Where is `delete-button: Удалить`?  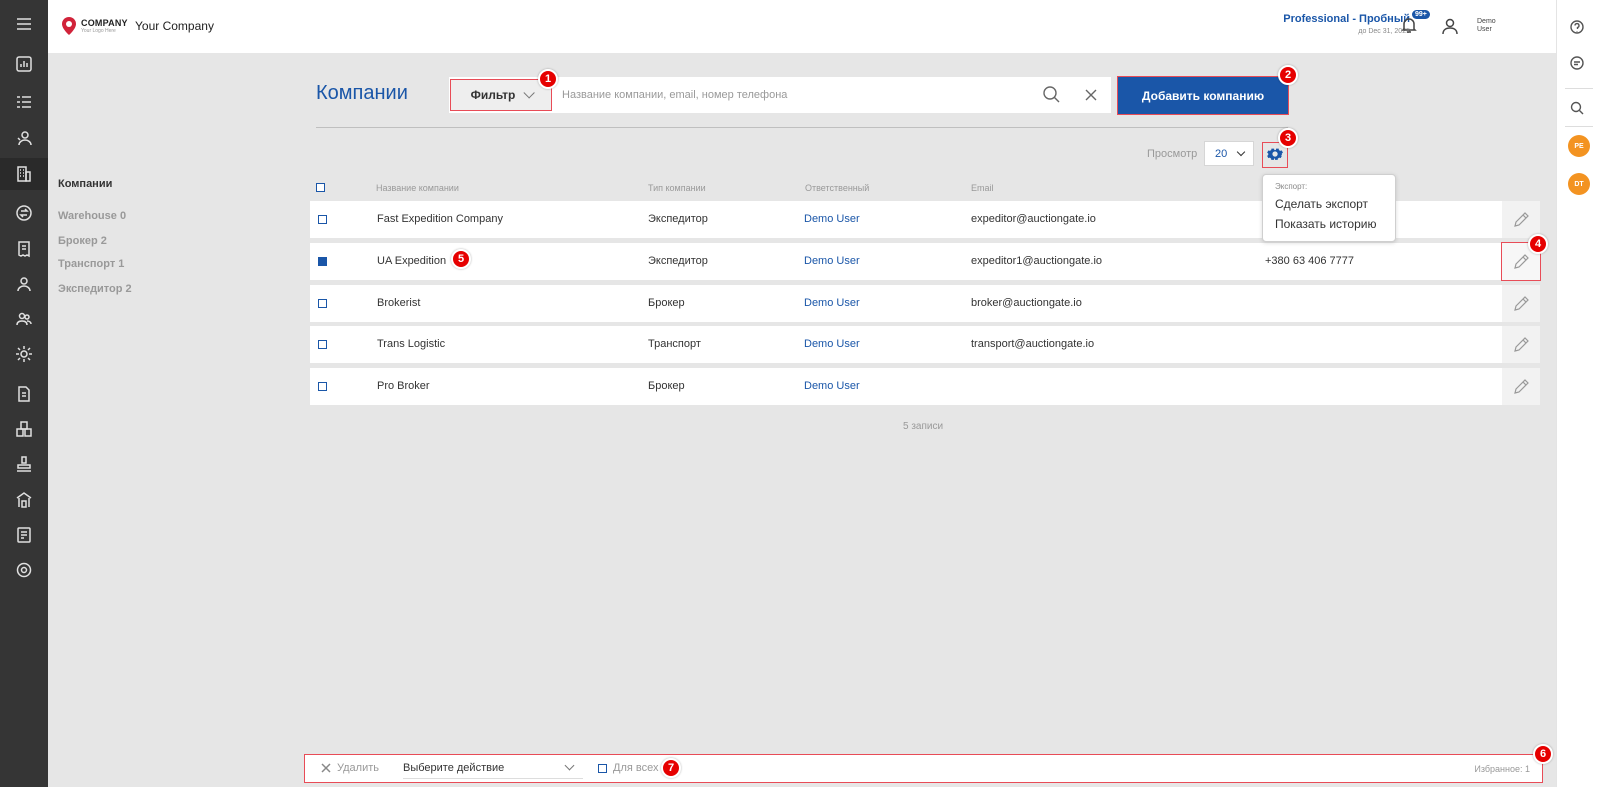
delete-button: Удалить is located at coordinates (350, 768).